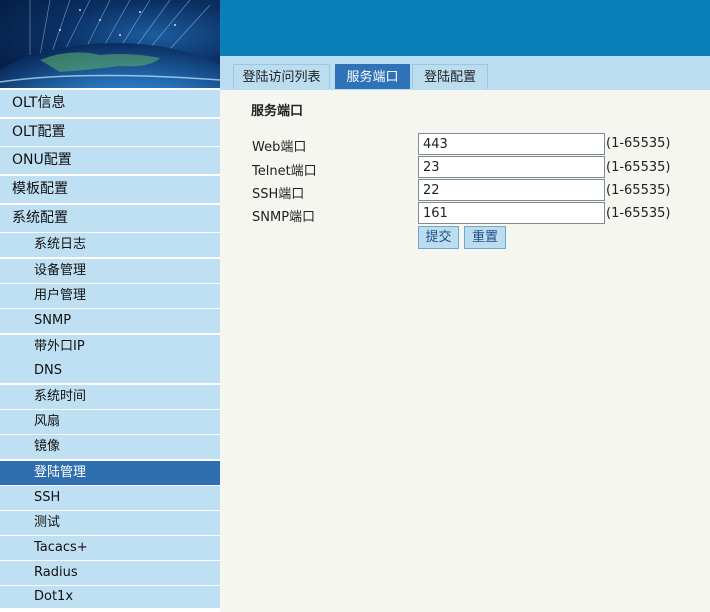 The image size is (710, 612). What do you see at coordinates (110, 246) in the screenshot?
I see `sidebar-item-system-log: 系统日志` at bounding box center [110, 246].